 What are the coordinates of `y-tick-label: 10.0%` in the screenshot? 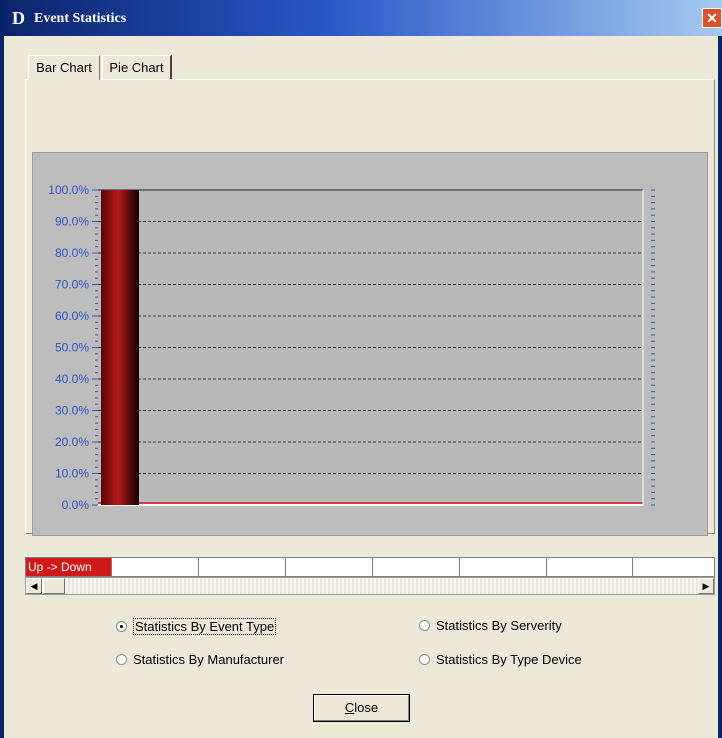 It's located at (72, 474).